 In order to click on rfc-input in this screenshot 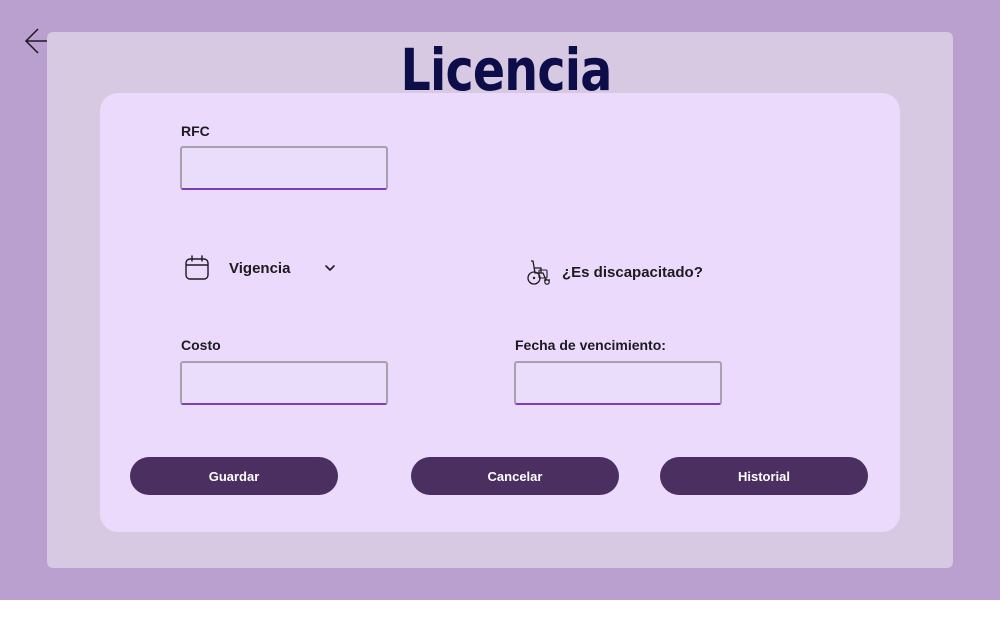, I will do `click(284, 168)`.